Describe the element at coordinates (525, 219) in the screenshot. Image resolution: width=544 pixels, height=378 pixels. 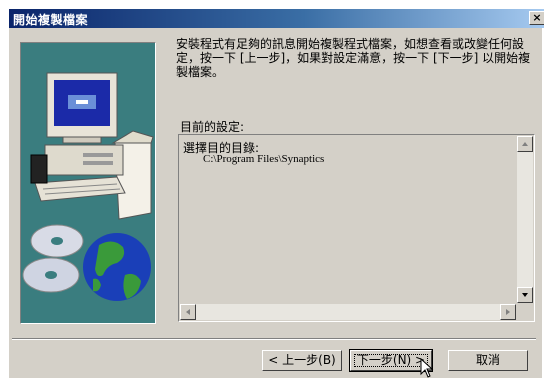
I see `vertical-scrollbar` at that location.